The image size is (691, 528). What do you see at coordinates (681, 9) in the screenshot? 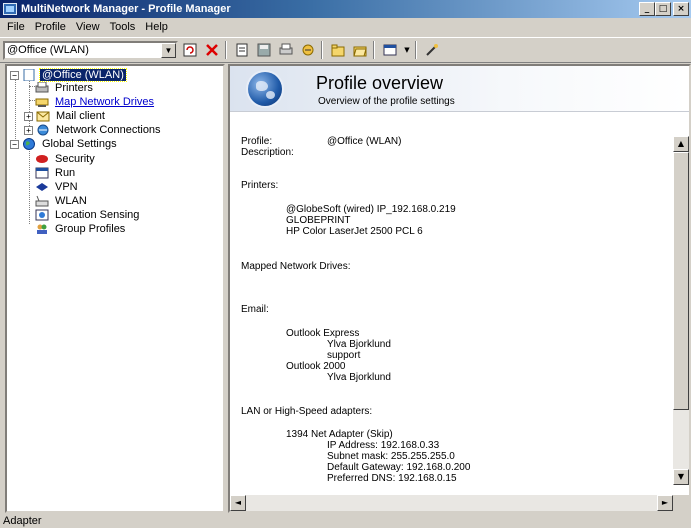
I see `close-button: ×` at bounding box center [681, 9].